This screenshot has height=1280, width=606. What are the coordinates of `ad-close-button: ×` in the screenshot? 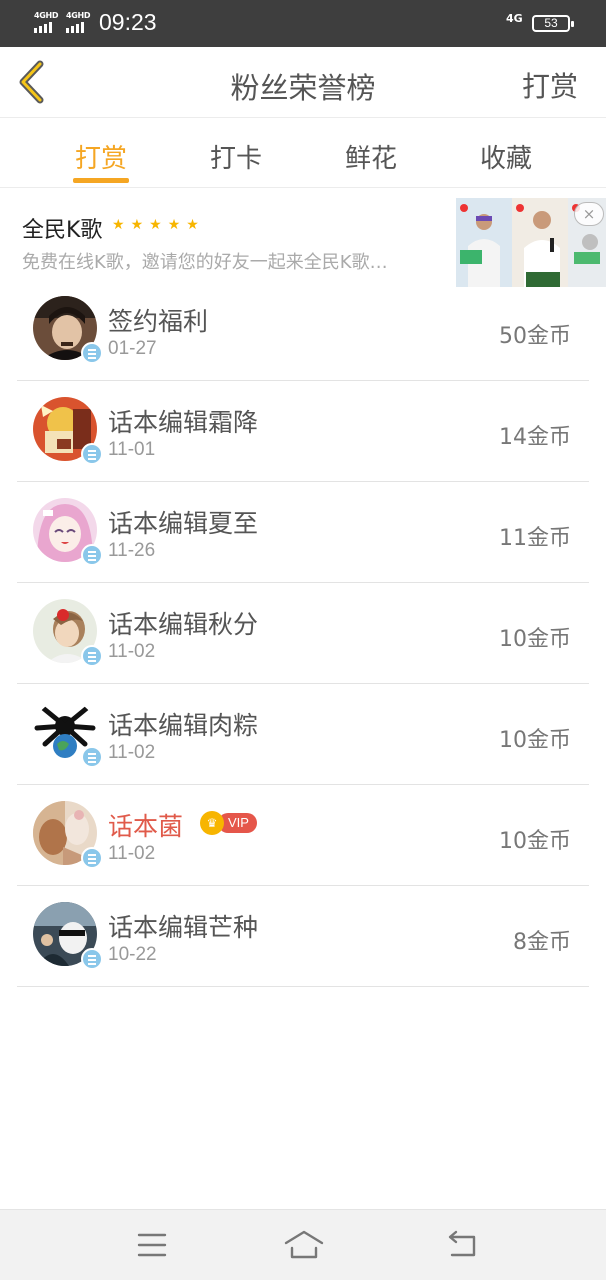 It's located at (589, 214).